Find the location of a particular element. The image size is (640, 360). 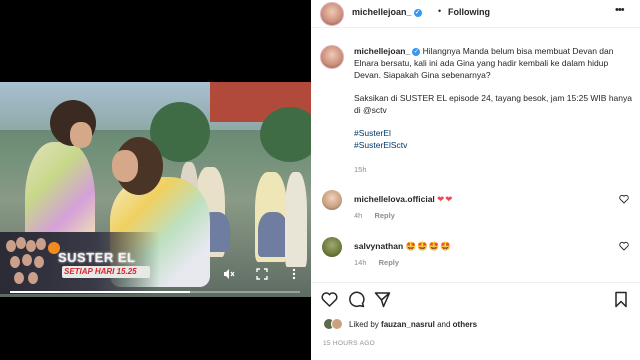

post-timestamp: 15 HOURS AGO is located at coordinates (349, 343).